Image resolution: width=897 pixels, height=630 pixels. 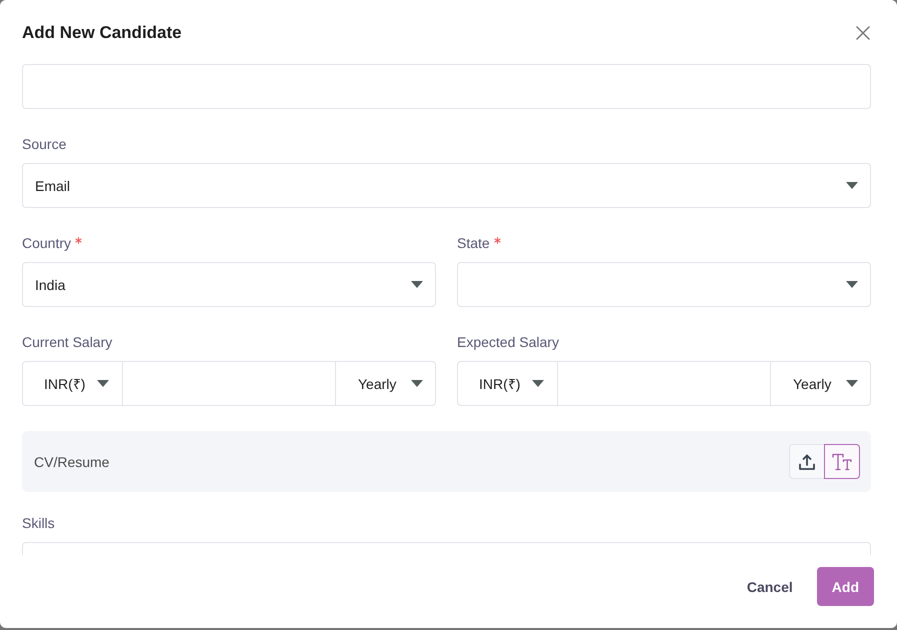 I want to click on text-format-icon, so click(x=842, y=461).